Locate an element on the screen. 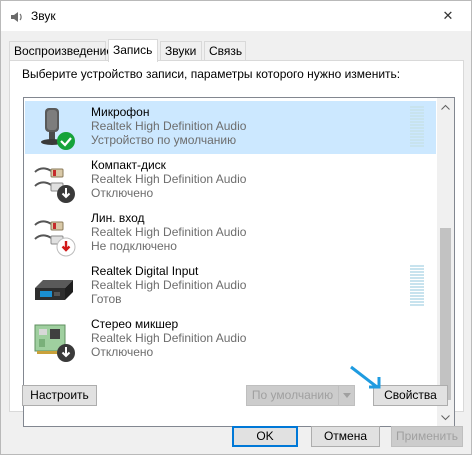 The width and height of the screenshot is (472, 455). device-status: Не подключено is located at coordinates (134, 246).